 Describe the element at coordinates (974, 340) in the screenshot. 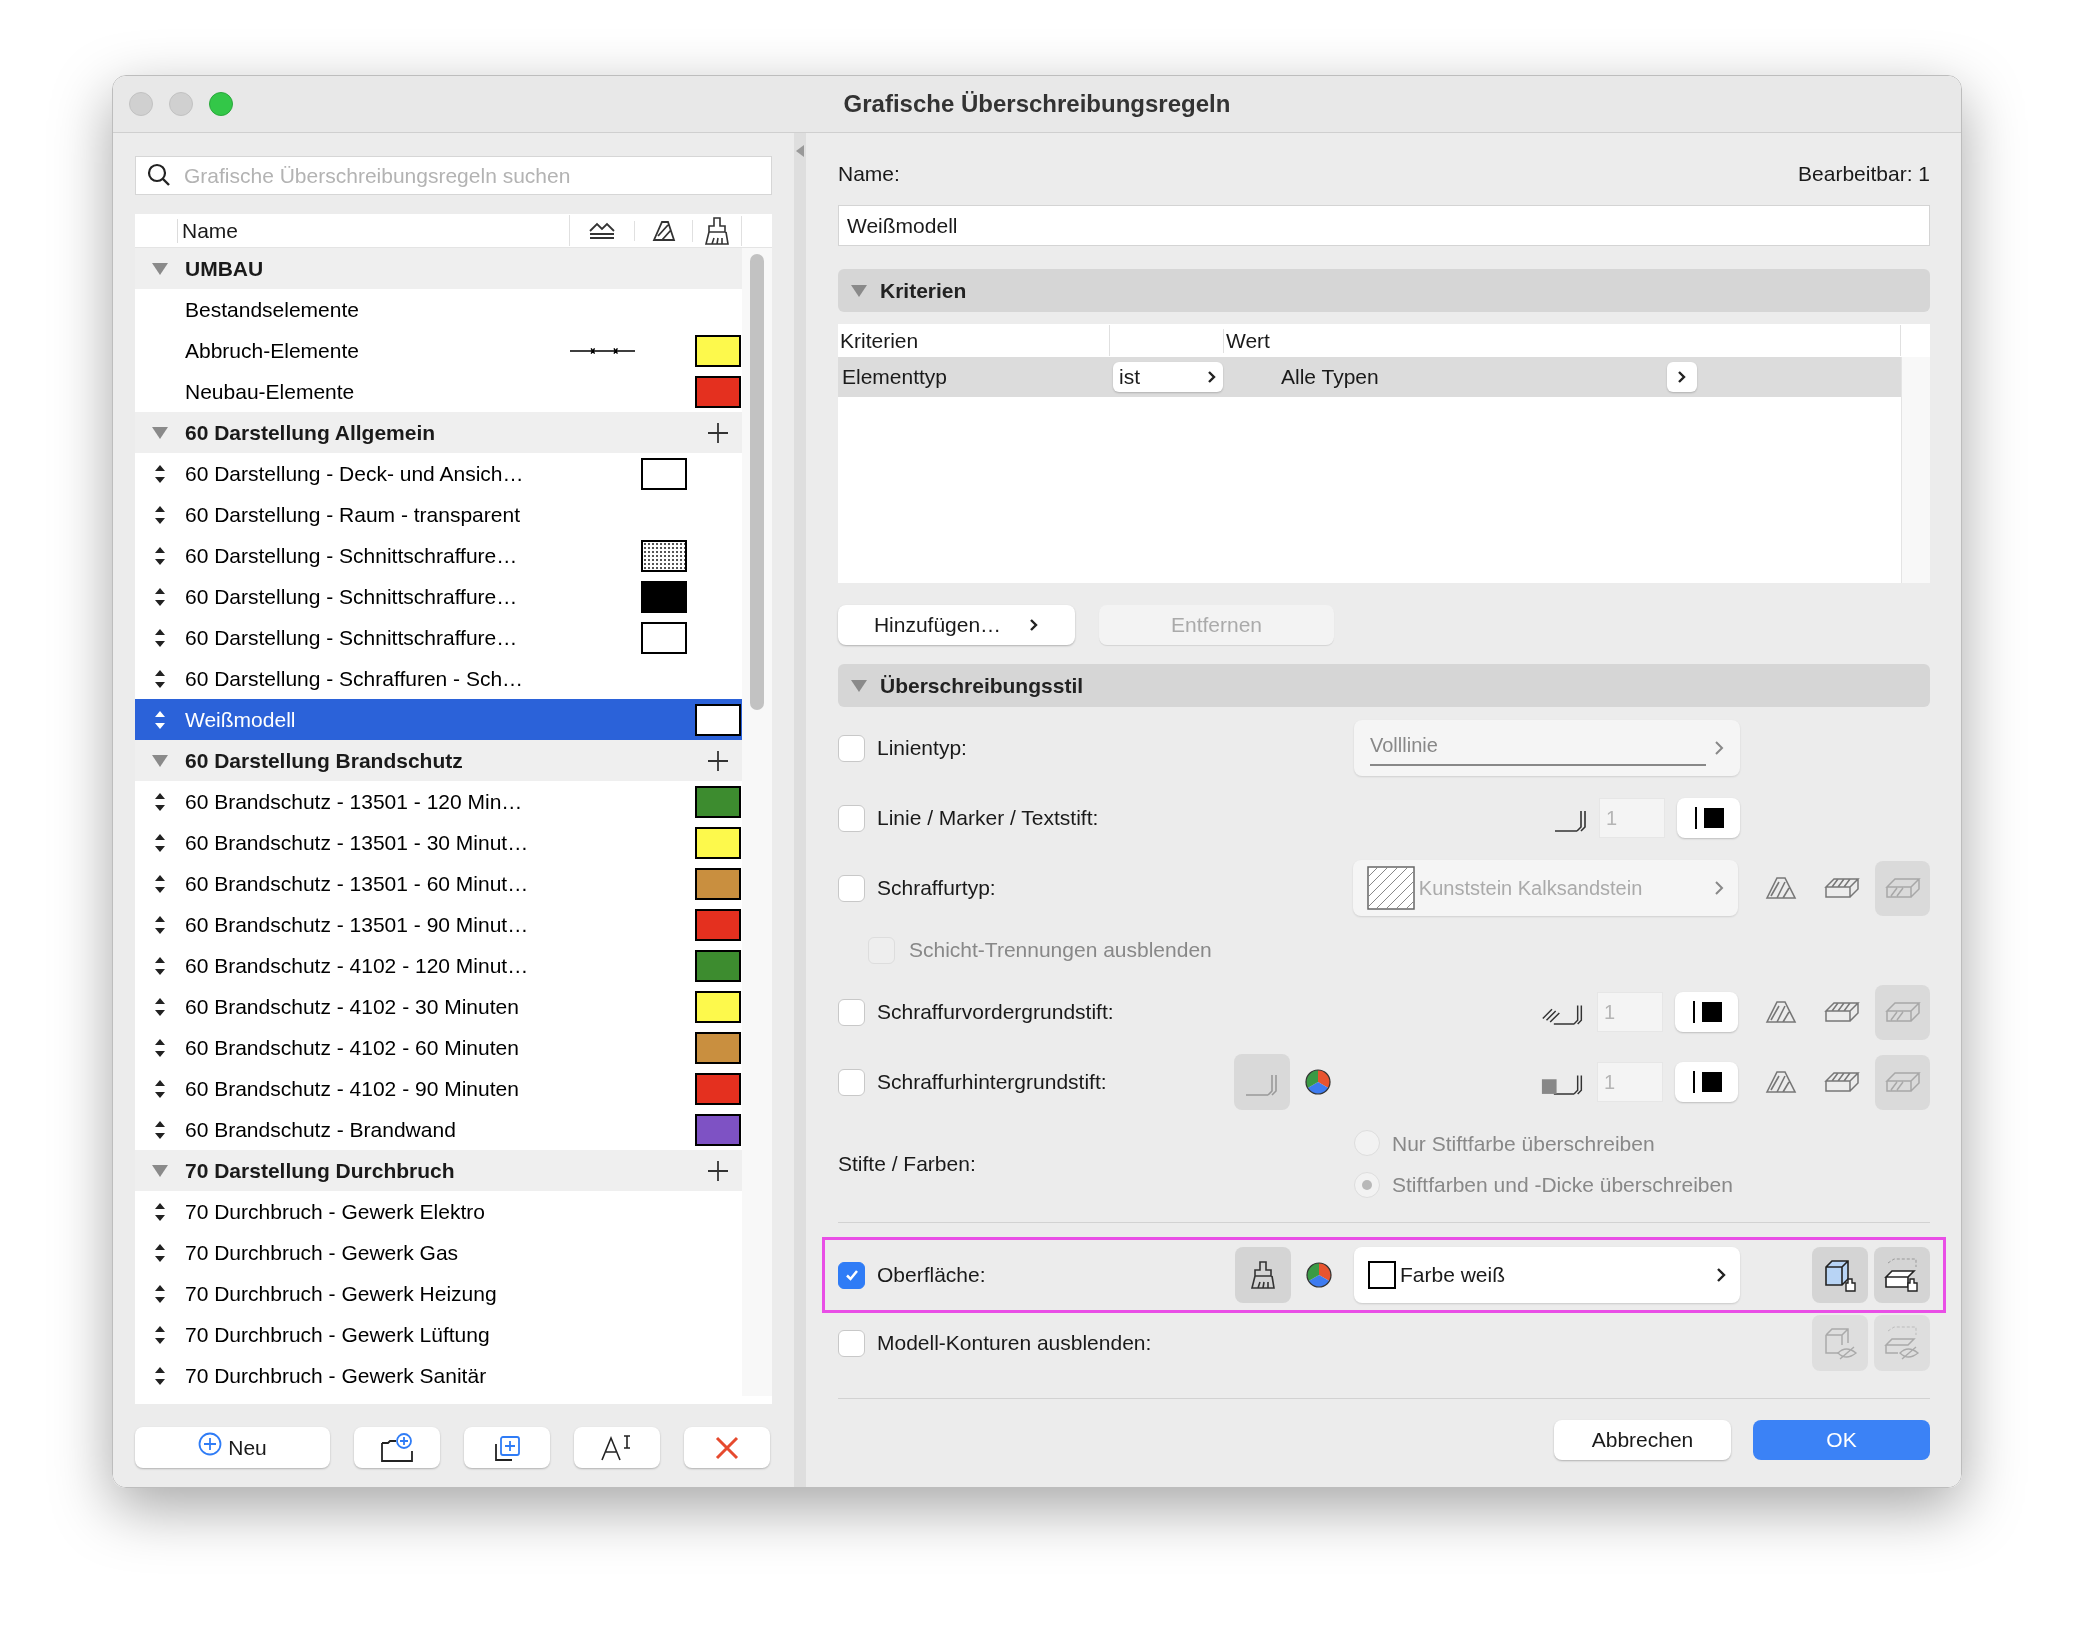

I see `column-header: Kriterien` at that location.